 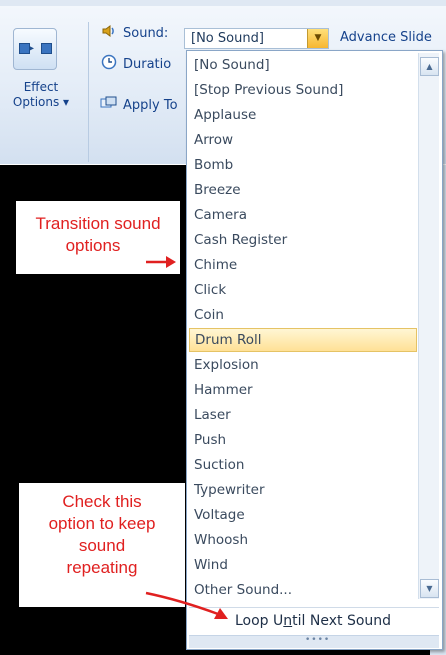 What do you see at coordinates (186, 605) in the screenshot?
I see `arrow-loop-icon` at bounding box center [186, 605].